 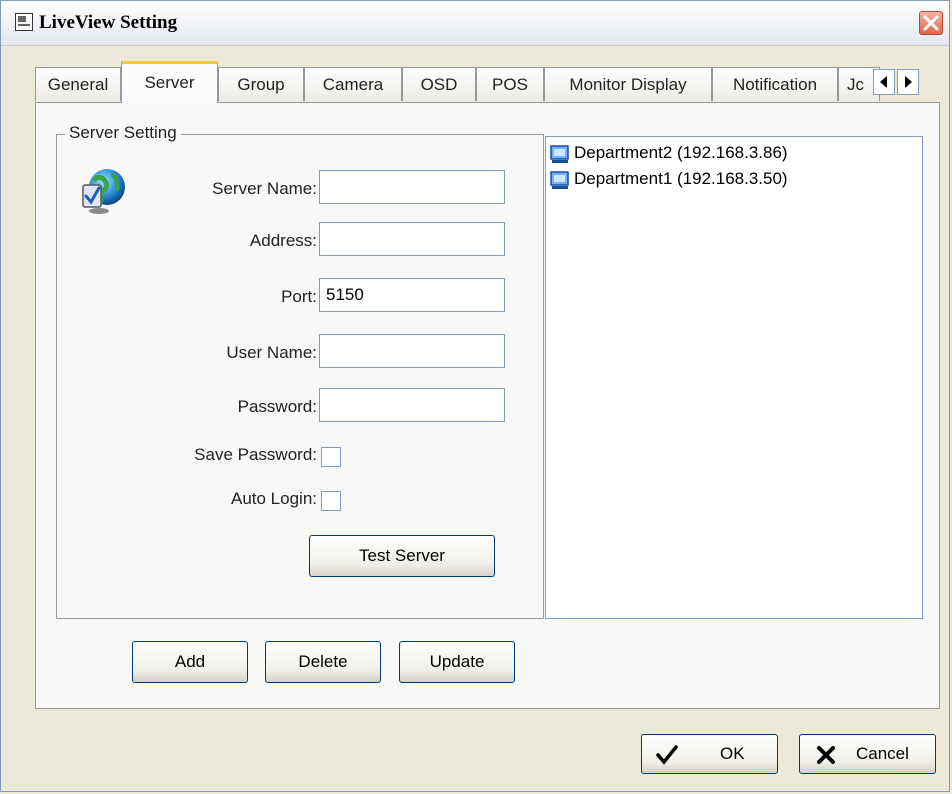 I want to click on password-input, so click(x=412, y=405).